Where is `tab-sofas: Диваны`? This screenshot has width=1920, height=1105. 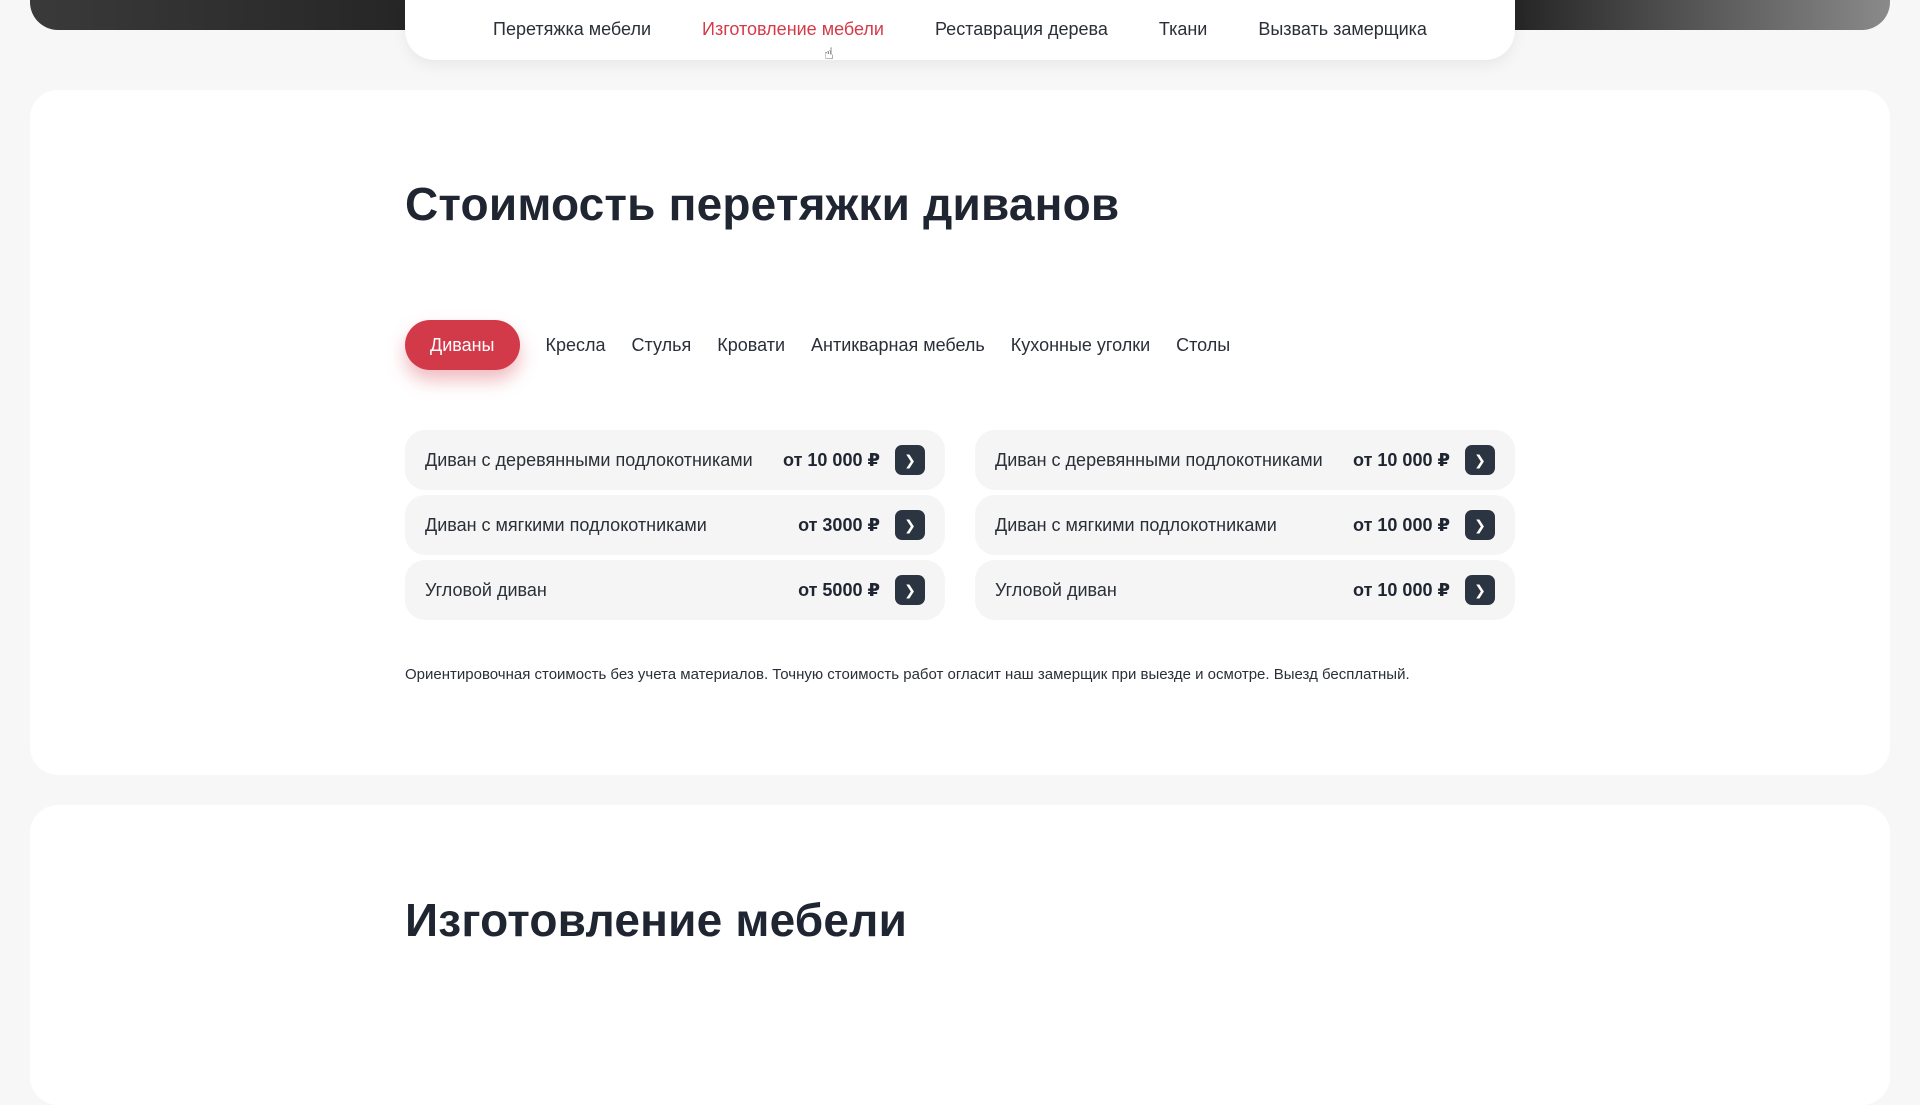 tab-sofas: Диваны is located at coordinates (462, 345).